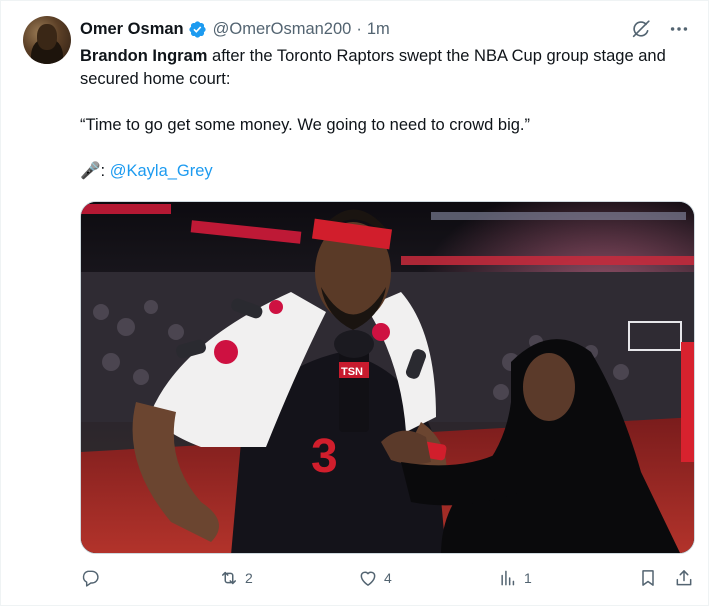 The image size is (709, 606). I want to click on bookmark-action, so click(648, 578).